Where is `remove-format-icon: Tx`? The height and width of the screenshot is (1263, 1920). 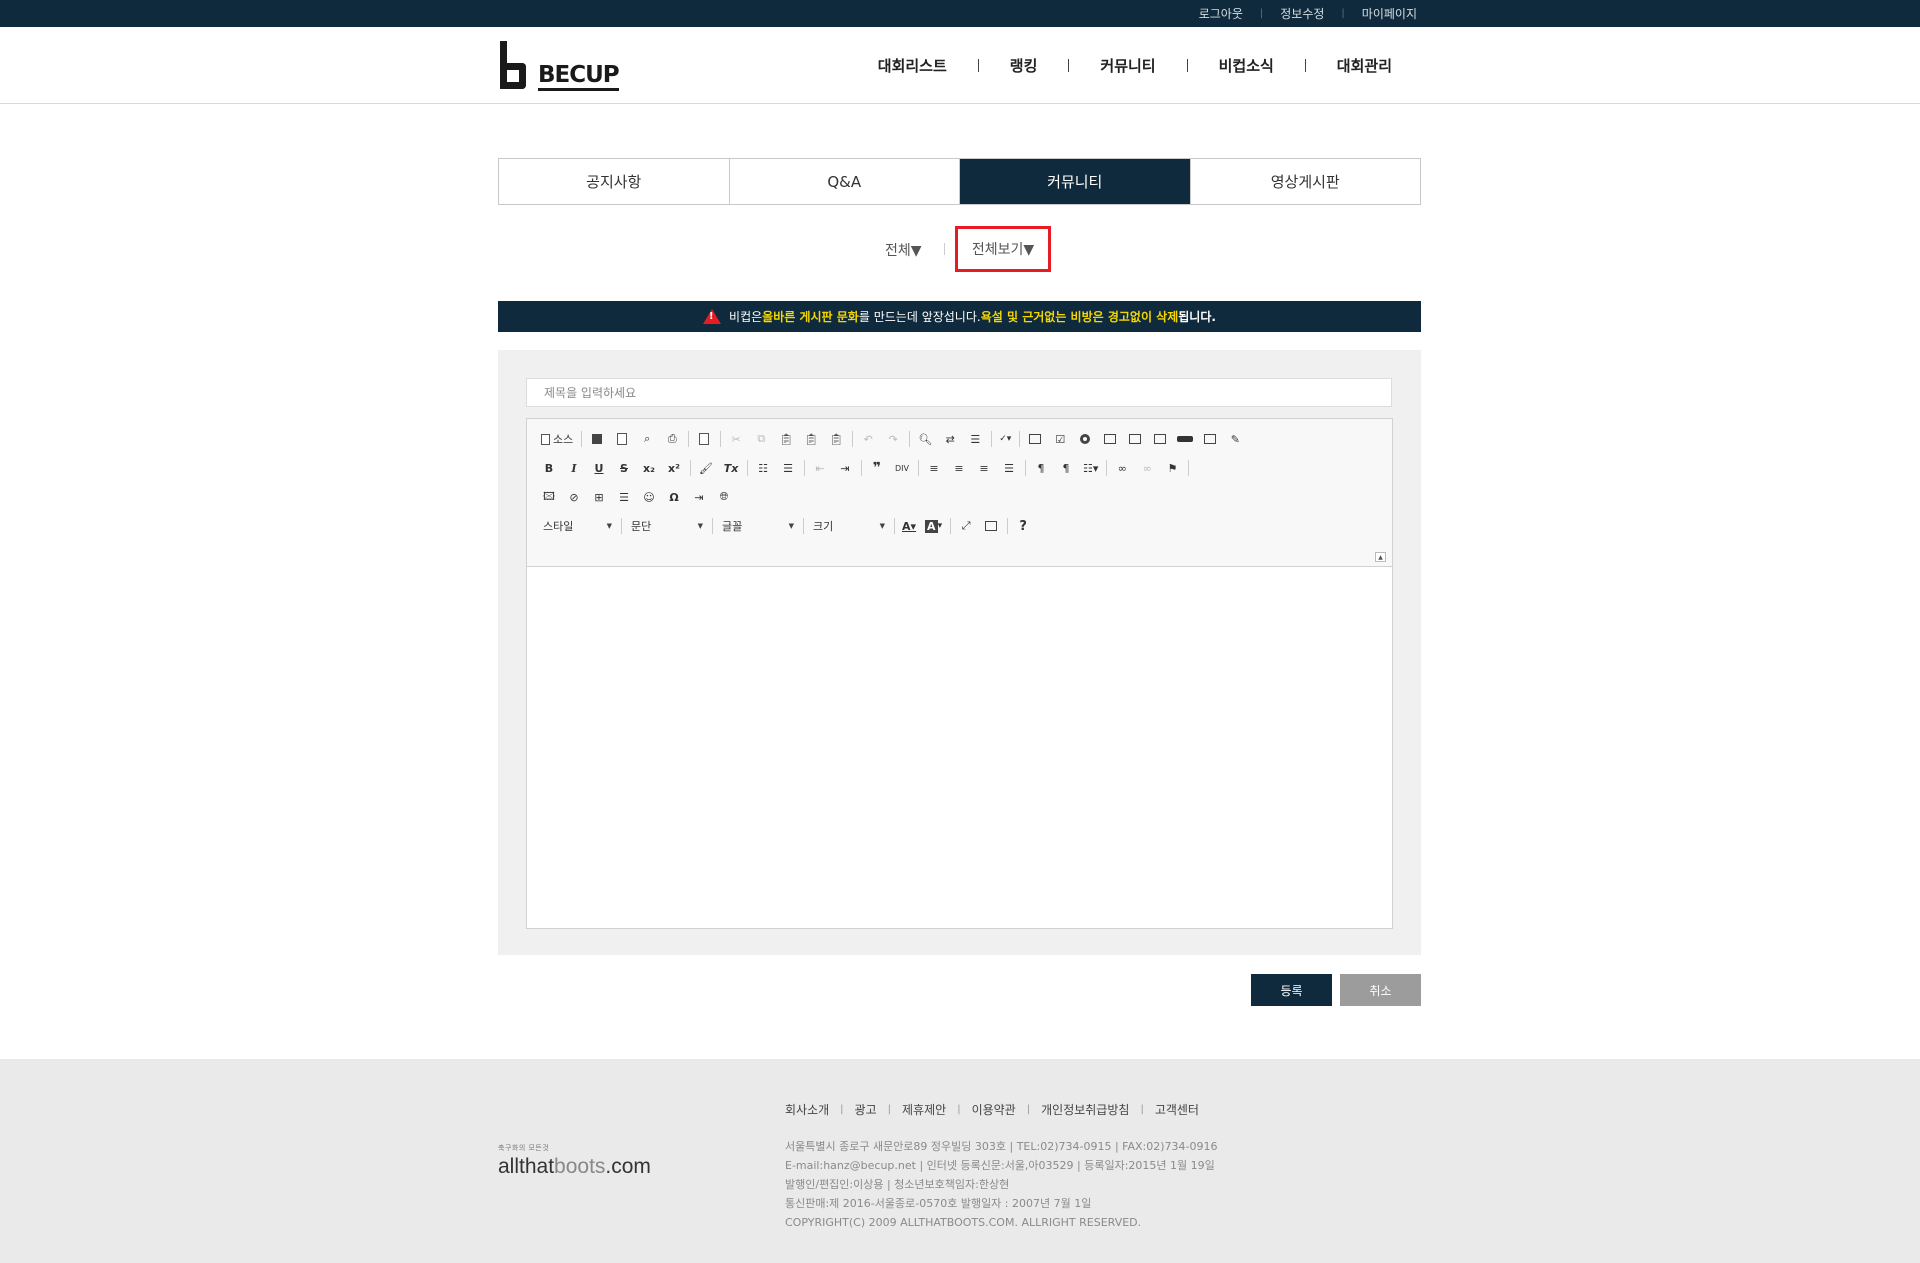
remove-format-icon: Tx is located at coordinates (731, 468).